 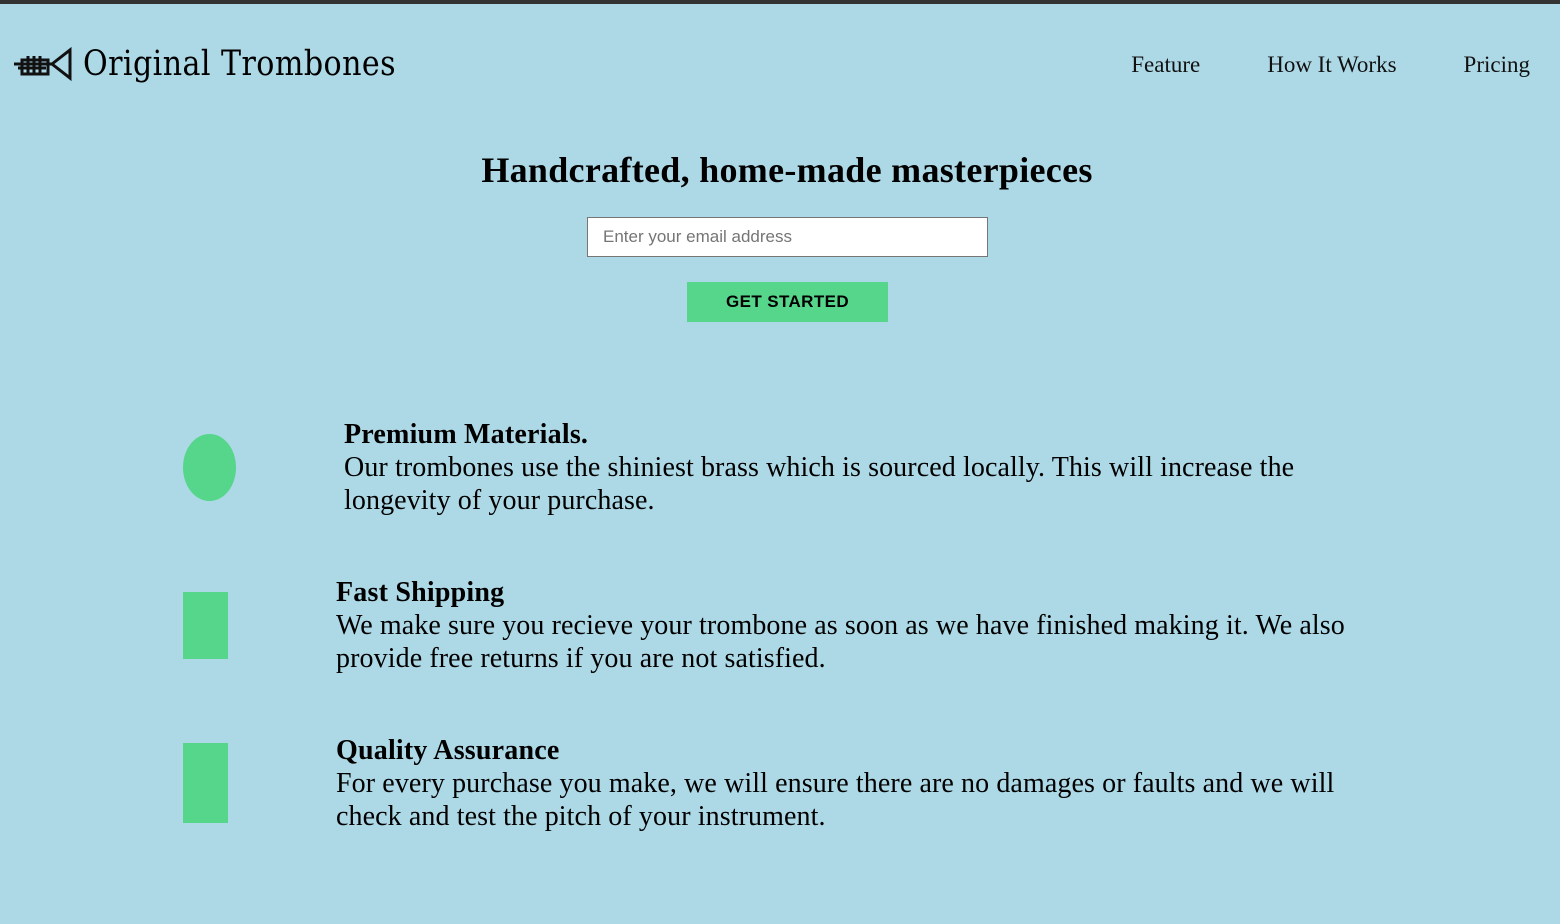 What do you see at coordinates (466, 434) in the screenshot?
I see `feature-title: Premium Materials.` at bounding box center [466, 434].